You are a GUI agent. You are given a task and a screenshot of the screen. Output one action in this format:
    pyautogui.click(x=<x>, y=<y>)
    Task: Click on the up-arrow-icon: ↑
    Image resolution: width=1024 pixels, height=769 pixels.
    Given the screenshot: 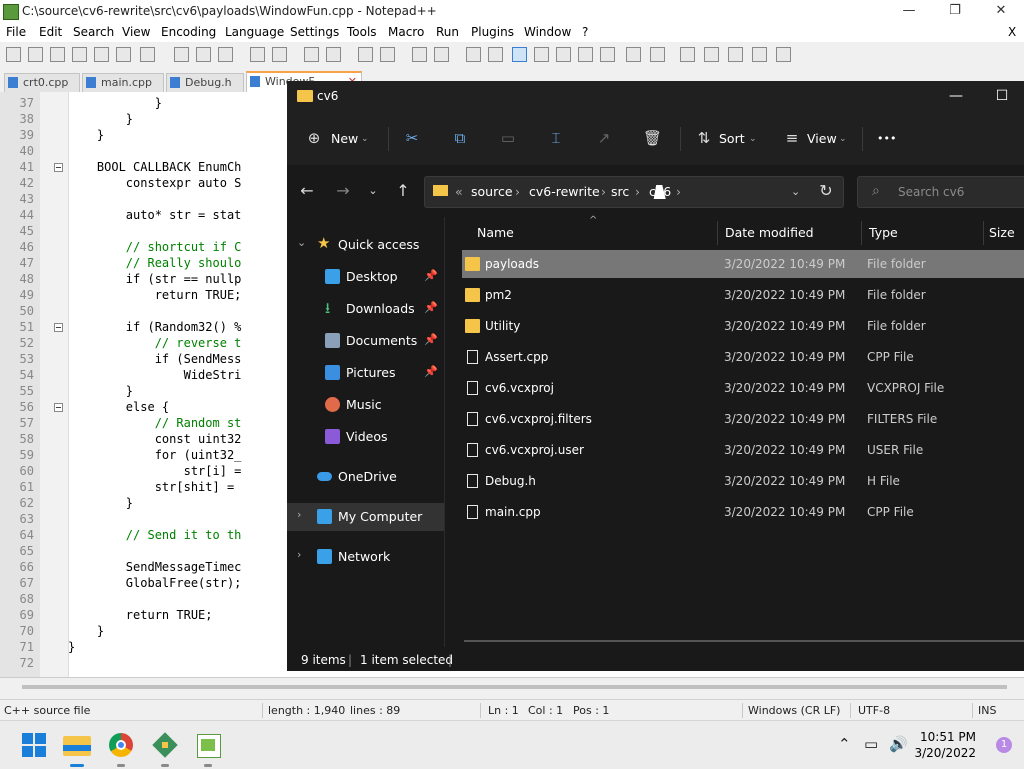 What is the action you would take?
    pyautogui.click(x=403, y=191)
    